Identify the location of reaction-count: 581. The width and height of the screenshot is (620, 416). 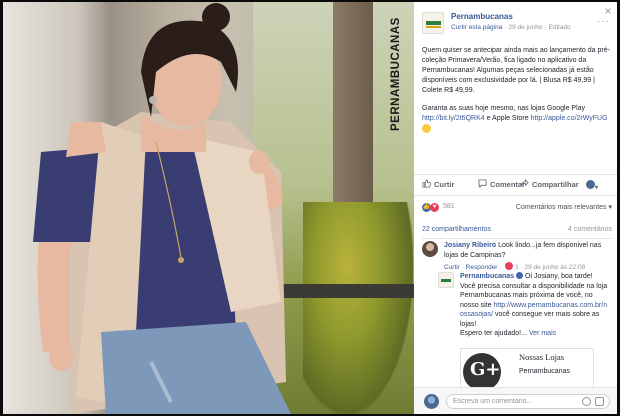
(449, 206).